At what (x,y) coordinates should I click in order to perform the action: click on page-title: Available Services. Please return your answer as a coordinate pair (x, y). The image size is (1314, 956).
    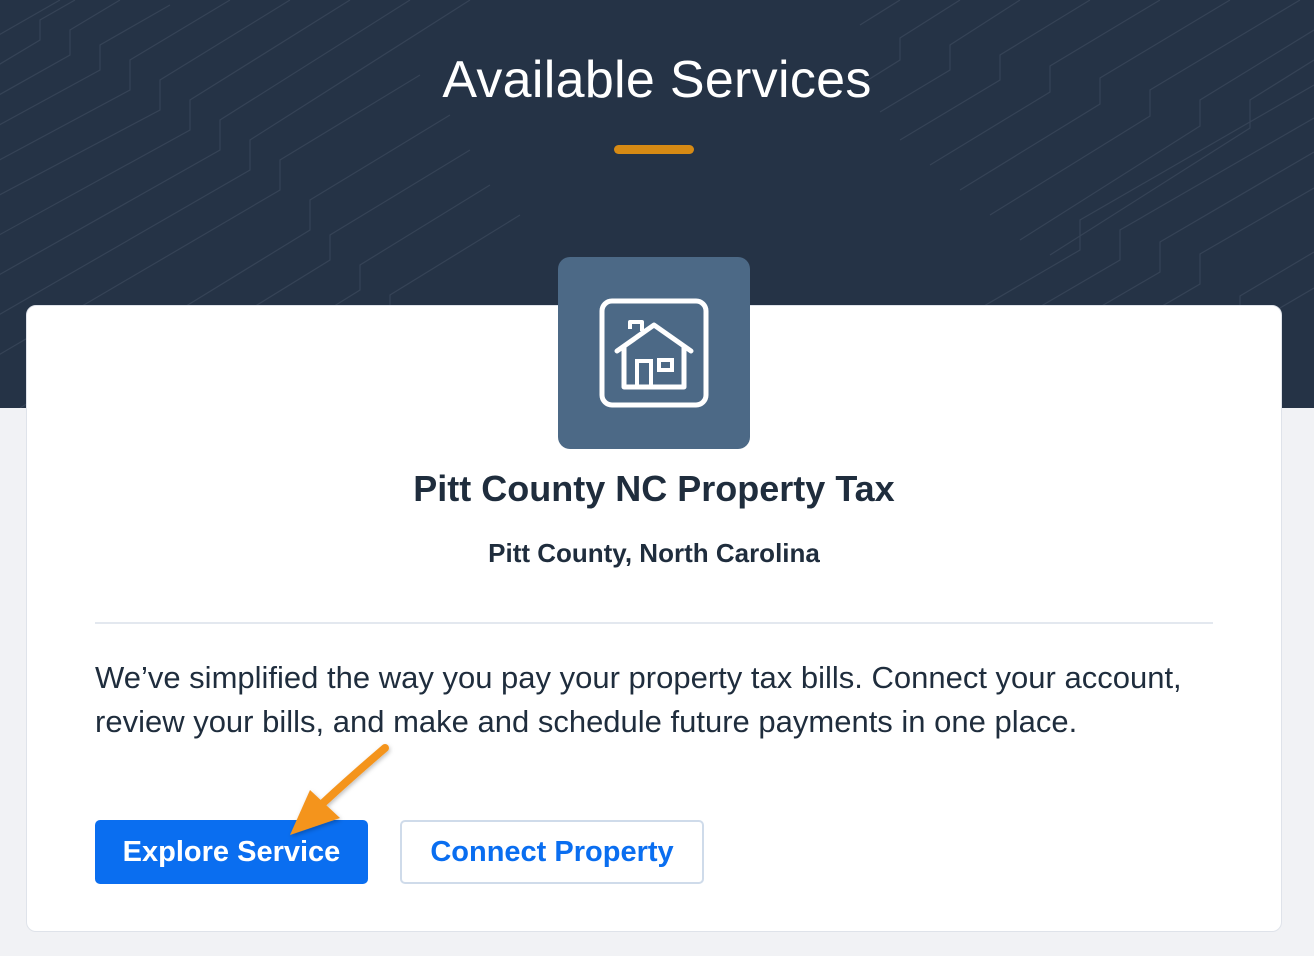
    Looking at the image, I should click on (657, 80).